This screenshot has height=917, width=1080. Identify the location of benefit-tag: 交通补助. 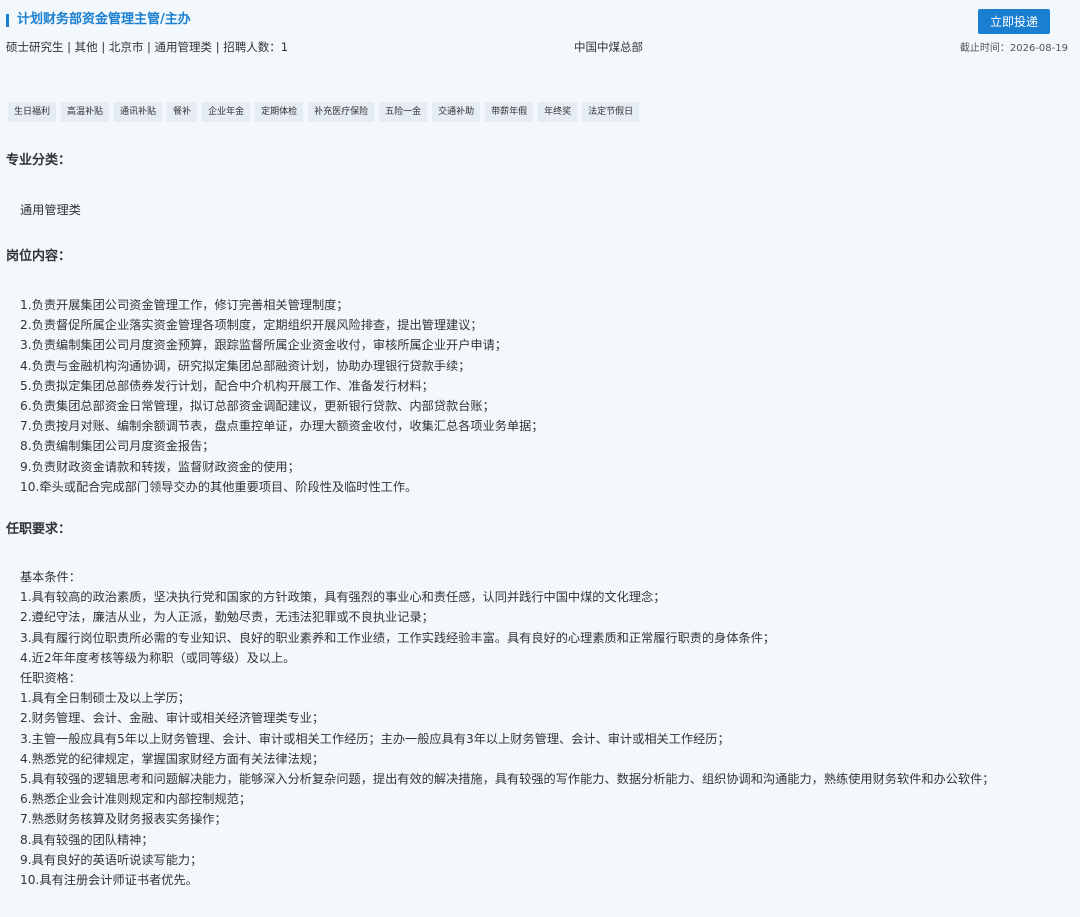
(456, 112).